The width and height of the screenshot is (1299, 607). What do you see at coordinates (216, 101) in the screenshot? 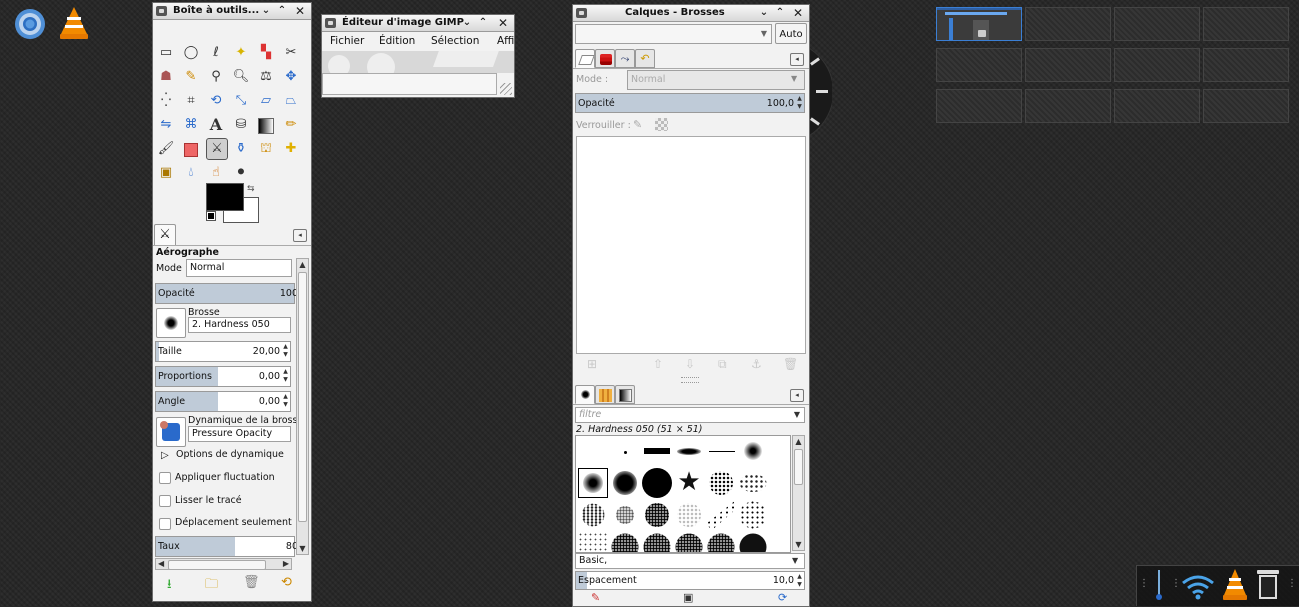
I see `rotate-icon: ⟲` at bounding box center [216, 101].